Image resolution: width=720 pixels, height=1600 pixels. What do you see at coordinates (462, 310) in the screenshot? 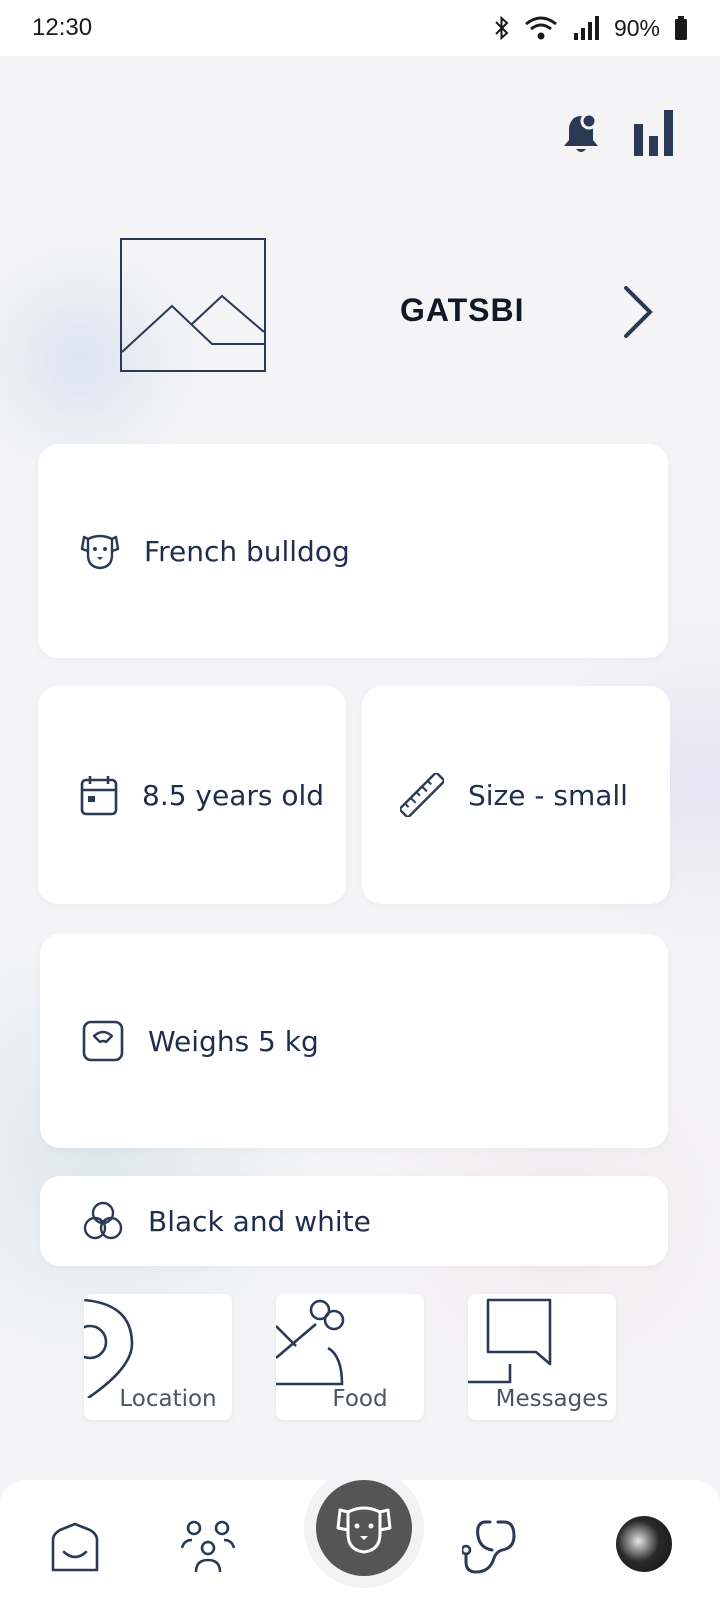
I see `pet-name: GATSBI` at bounding box center [462, 310].